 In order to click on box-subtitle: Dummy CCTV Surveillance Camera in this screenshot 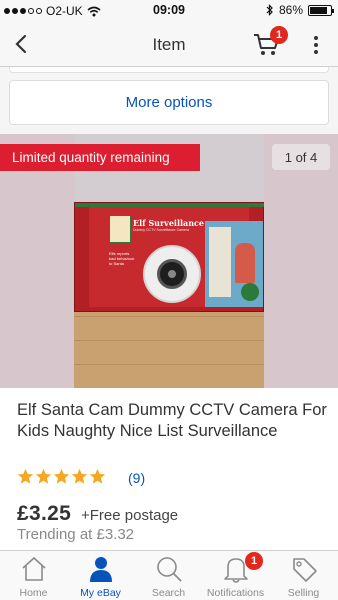, I will do `click(161, 230)`.